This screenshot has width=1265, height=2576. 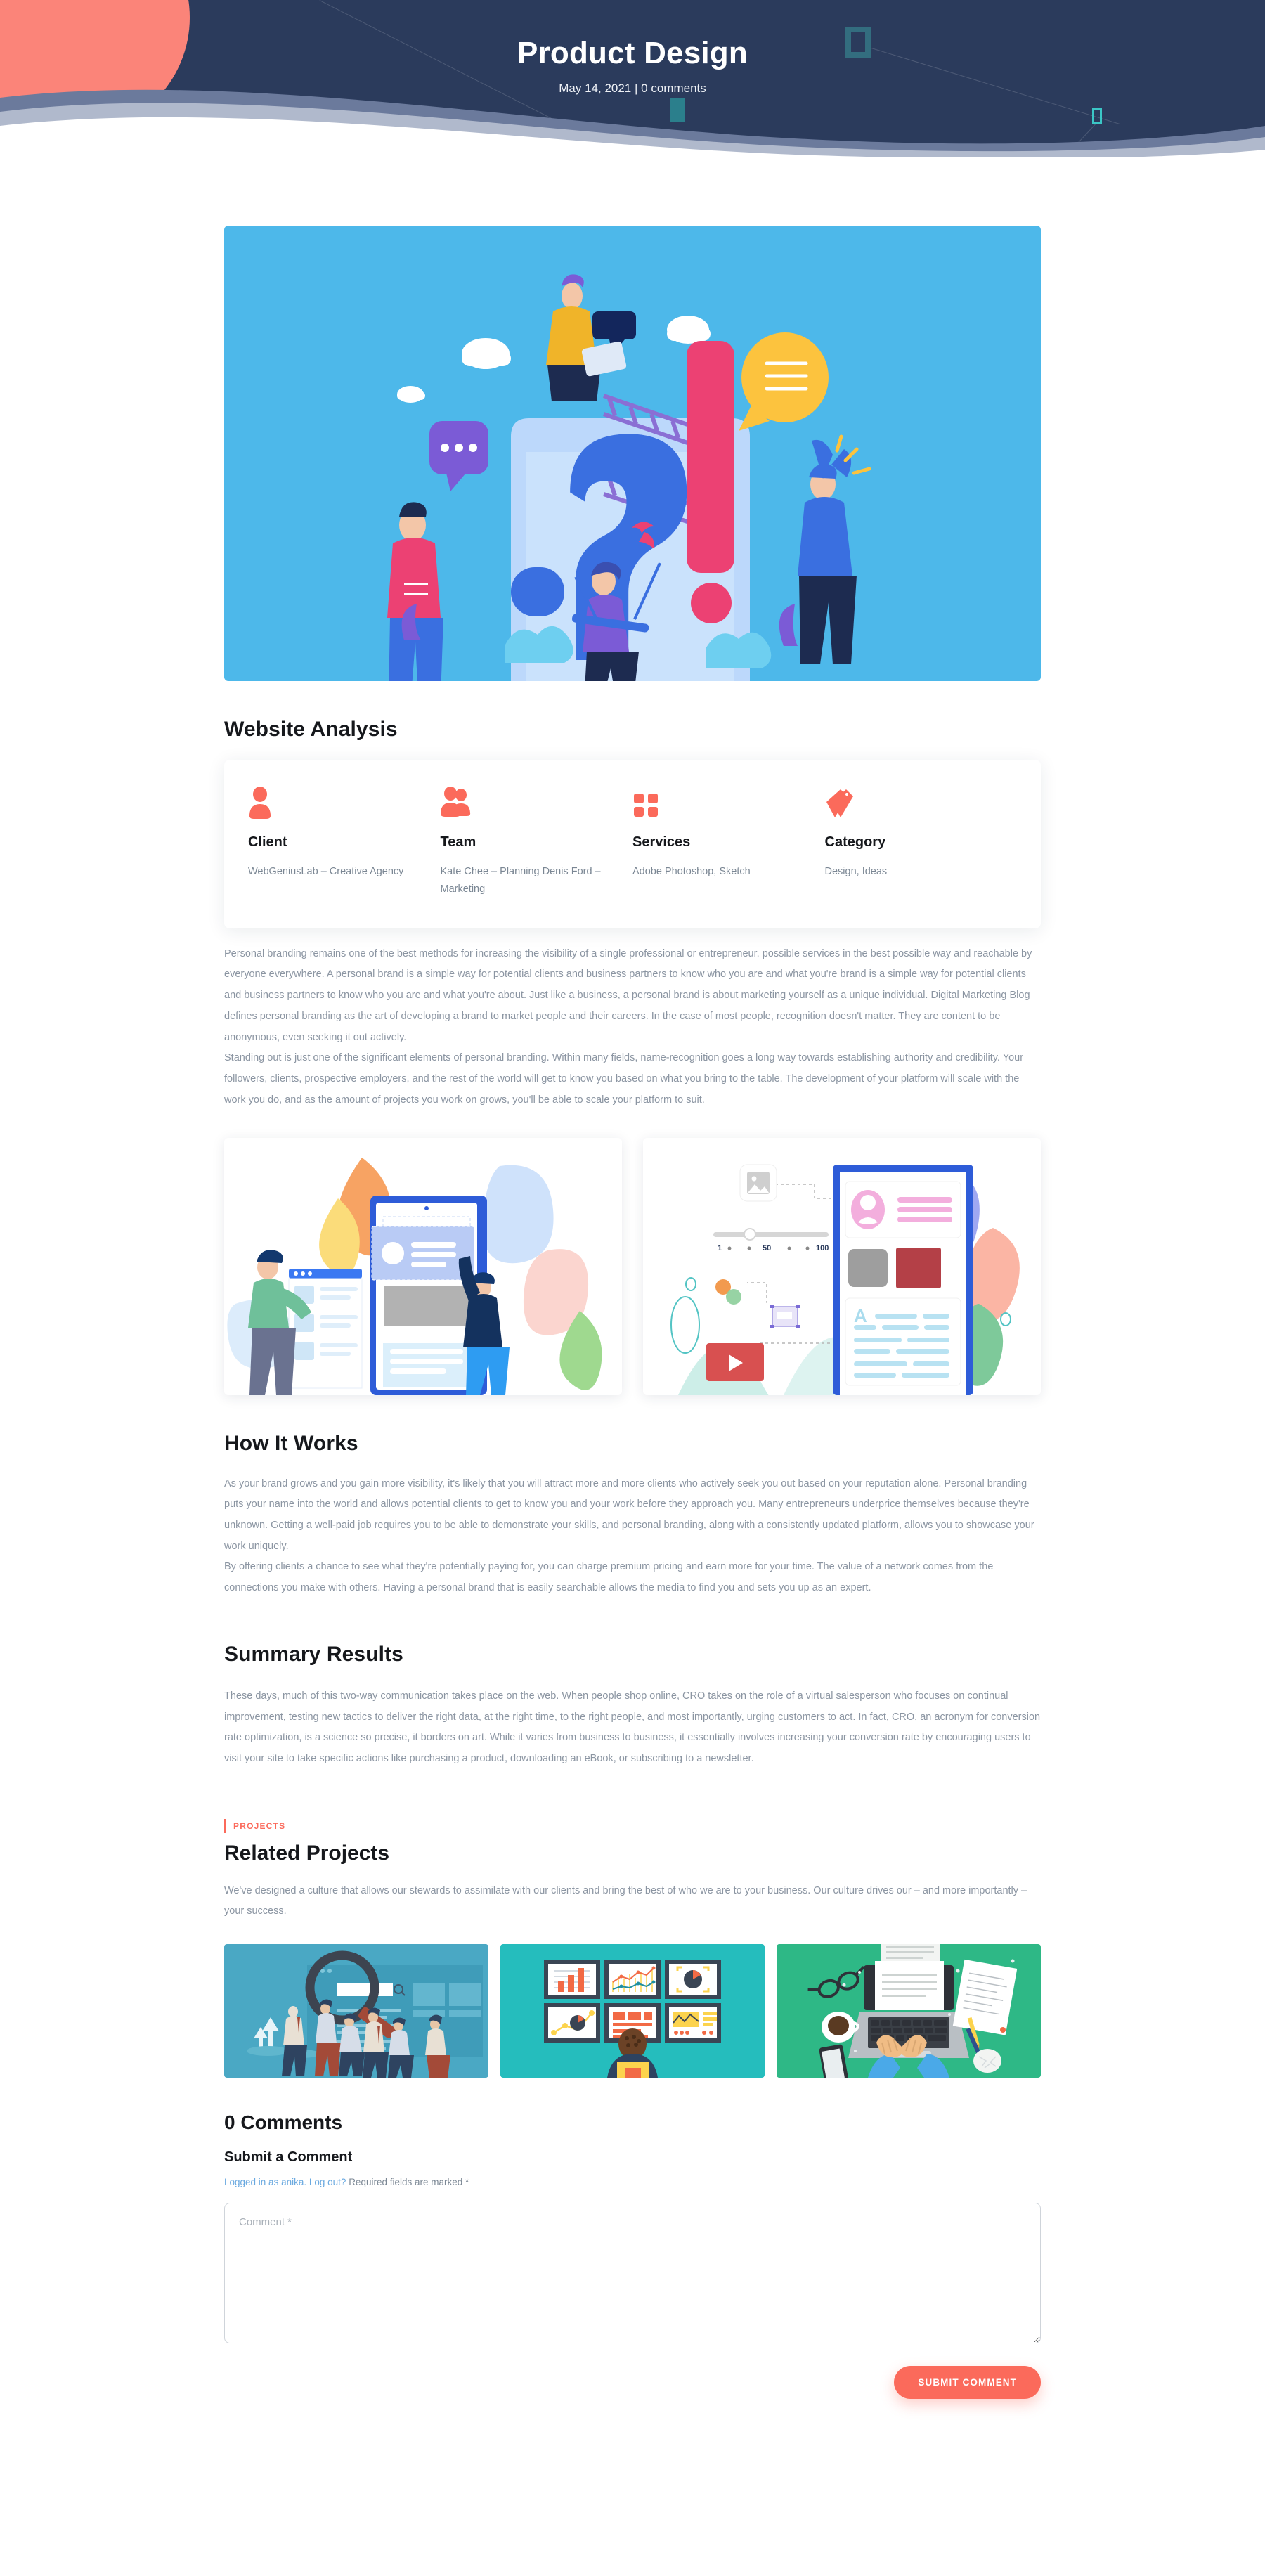 I want to click on twin-image-row: 1 50 100 A, so click(x=632, y=1266).